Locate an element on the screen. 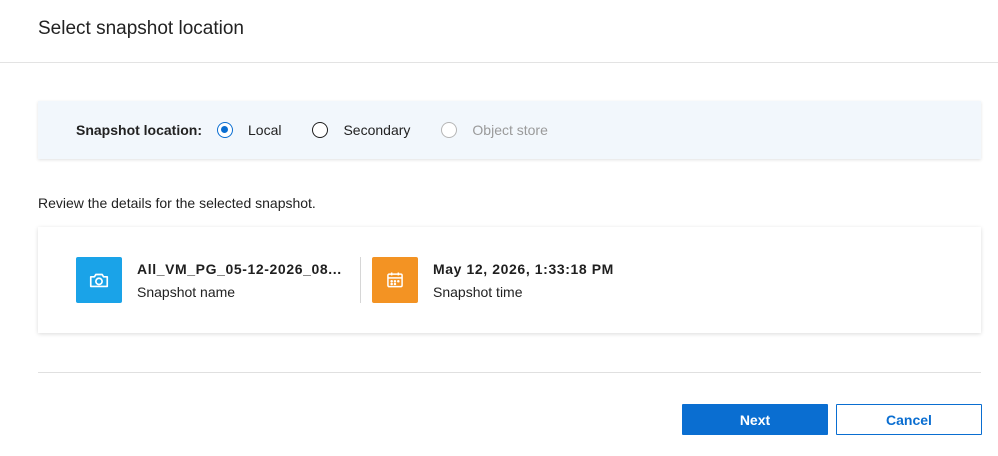 This screenshot has width=998, height=456. radio-secondary-label: Secondary is located at coordinates (376, 130).